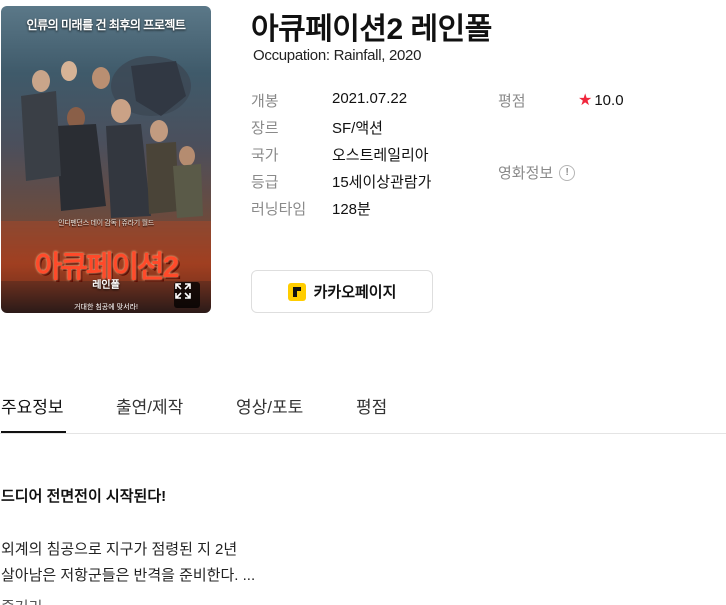 Image resolution: width=726 pixels, height=605 pixels. Describe the element at coordinates (279, 209) in the screenshot. I see `info-label-runtime: 러닝타임` at that location.